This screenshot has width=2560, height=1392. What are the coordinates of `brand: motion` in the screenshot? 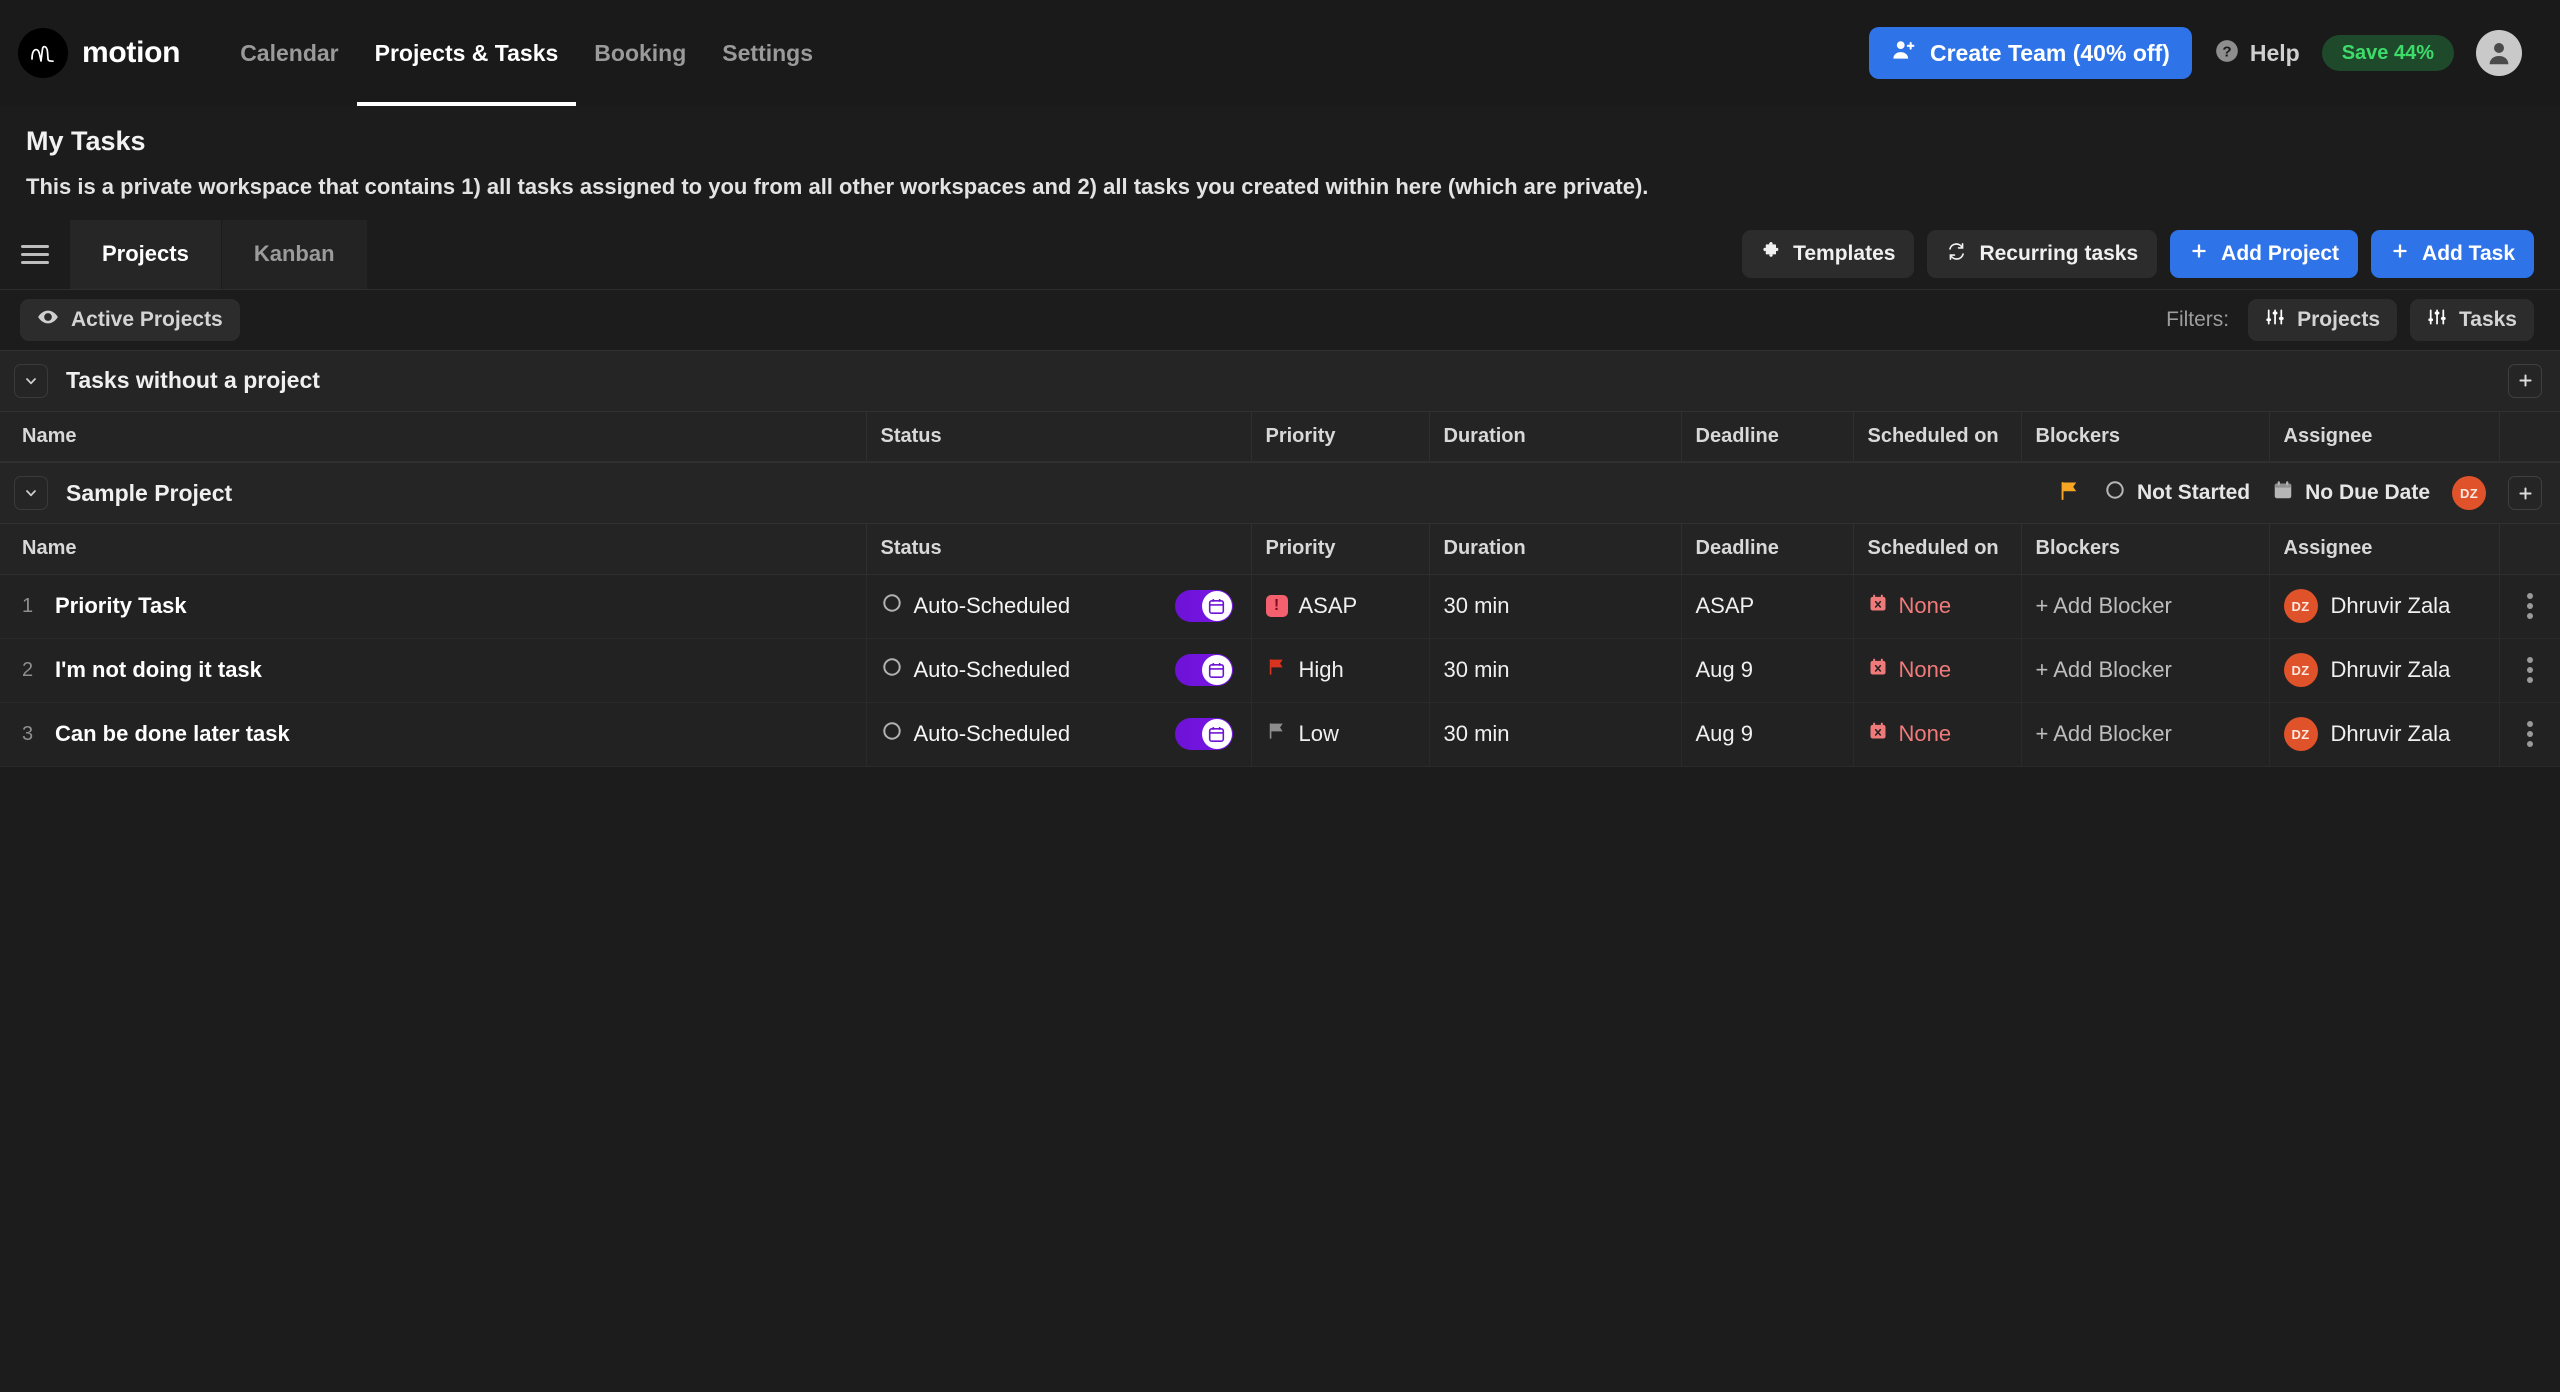 It's located at (99, 53).